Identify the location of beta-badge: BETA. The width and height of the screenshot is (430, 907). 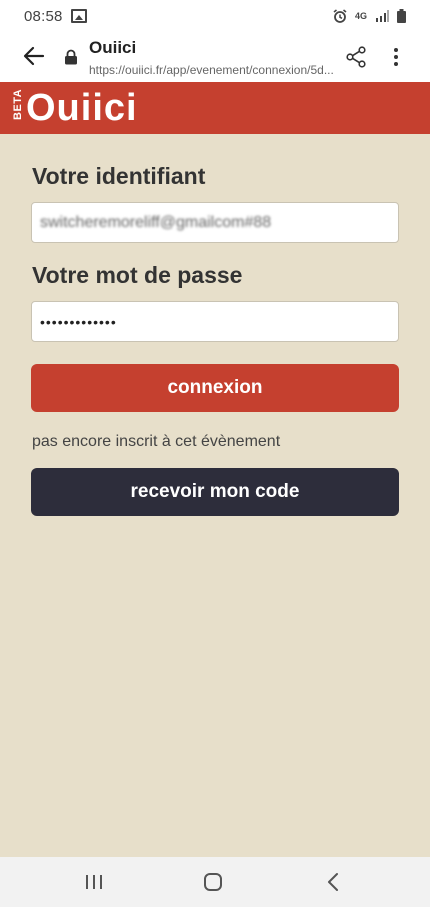
(18, 104).